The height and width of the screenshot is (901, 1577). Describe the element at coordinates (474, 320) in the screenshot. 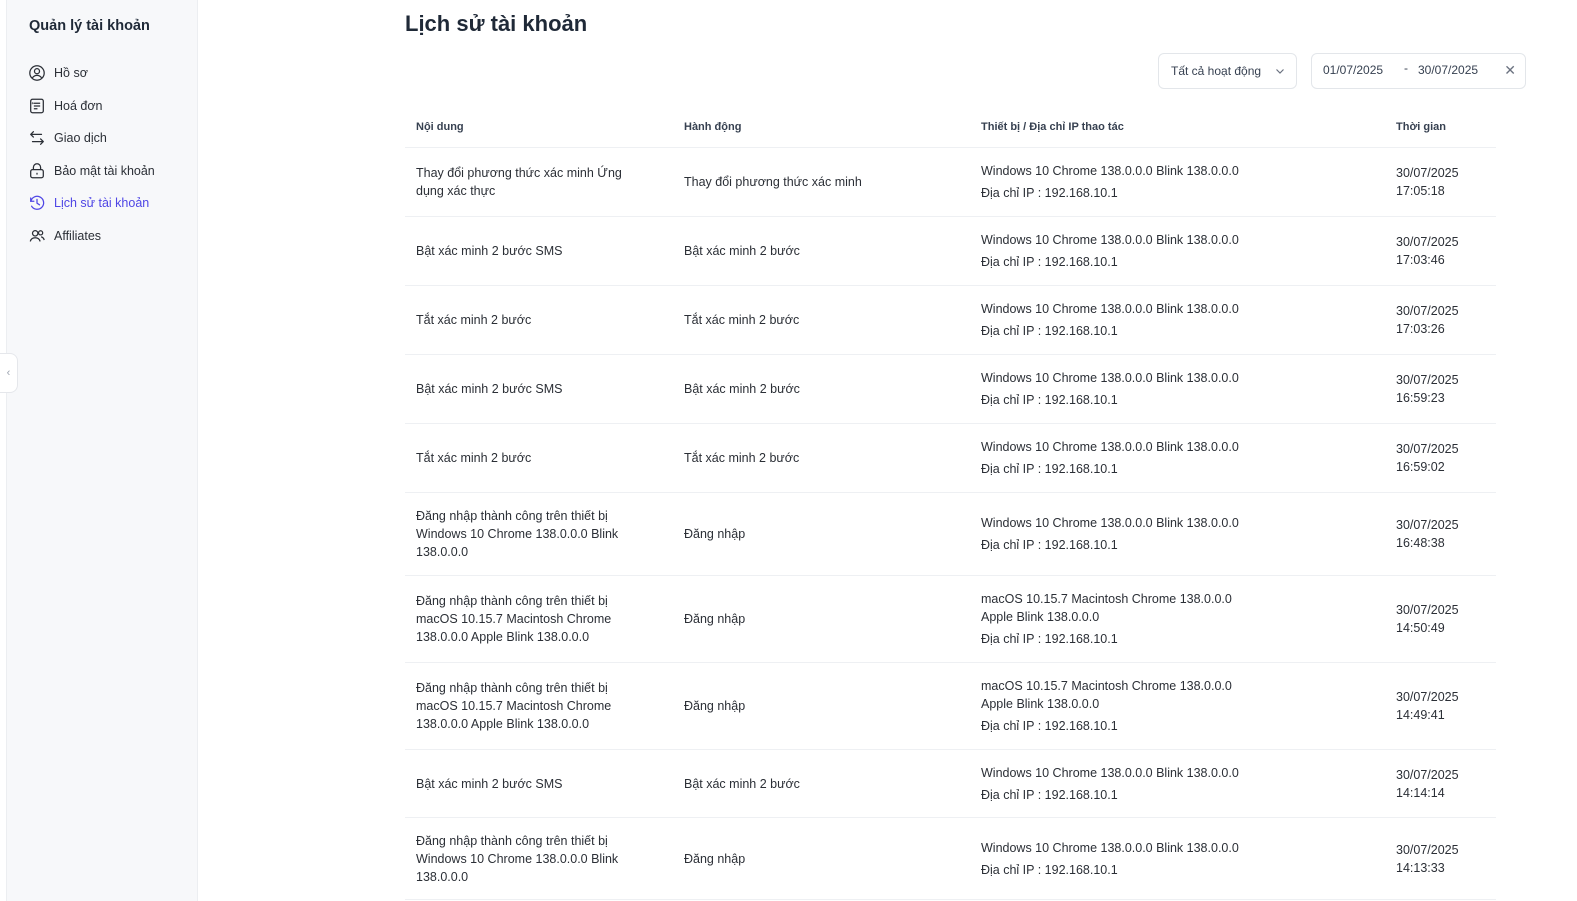

I see `row-content: Tắt xác minh 2 bước` at that location.